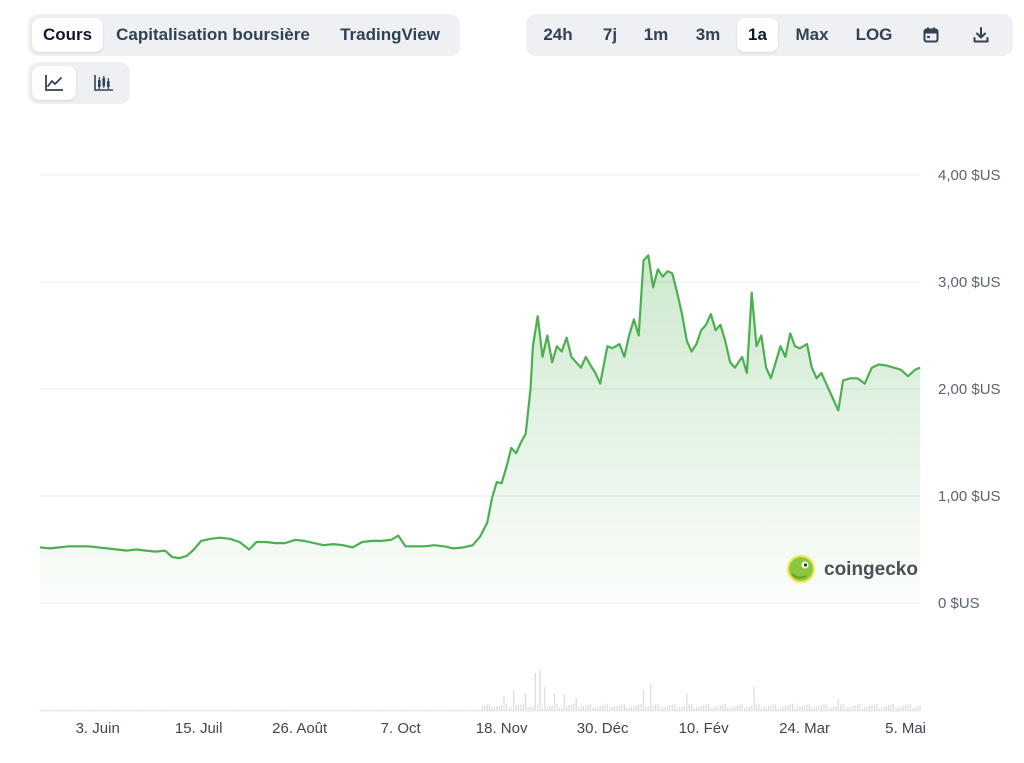 The image size is (1024, 763). I want to click on y-tick-label: 0 $US, so click(959, 603).